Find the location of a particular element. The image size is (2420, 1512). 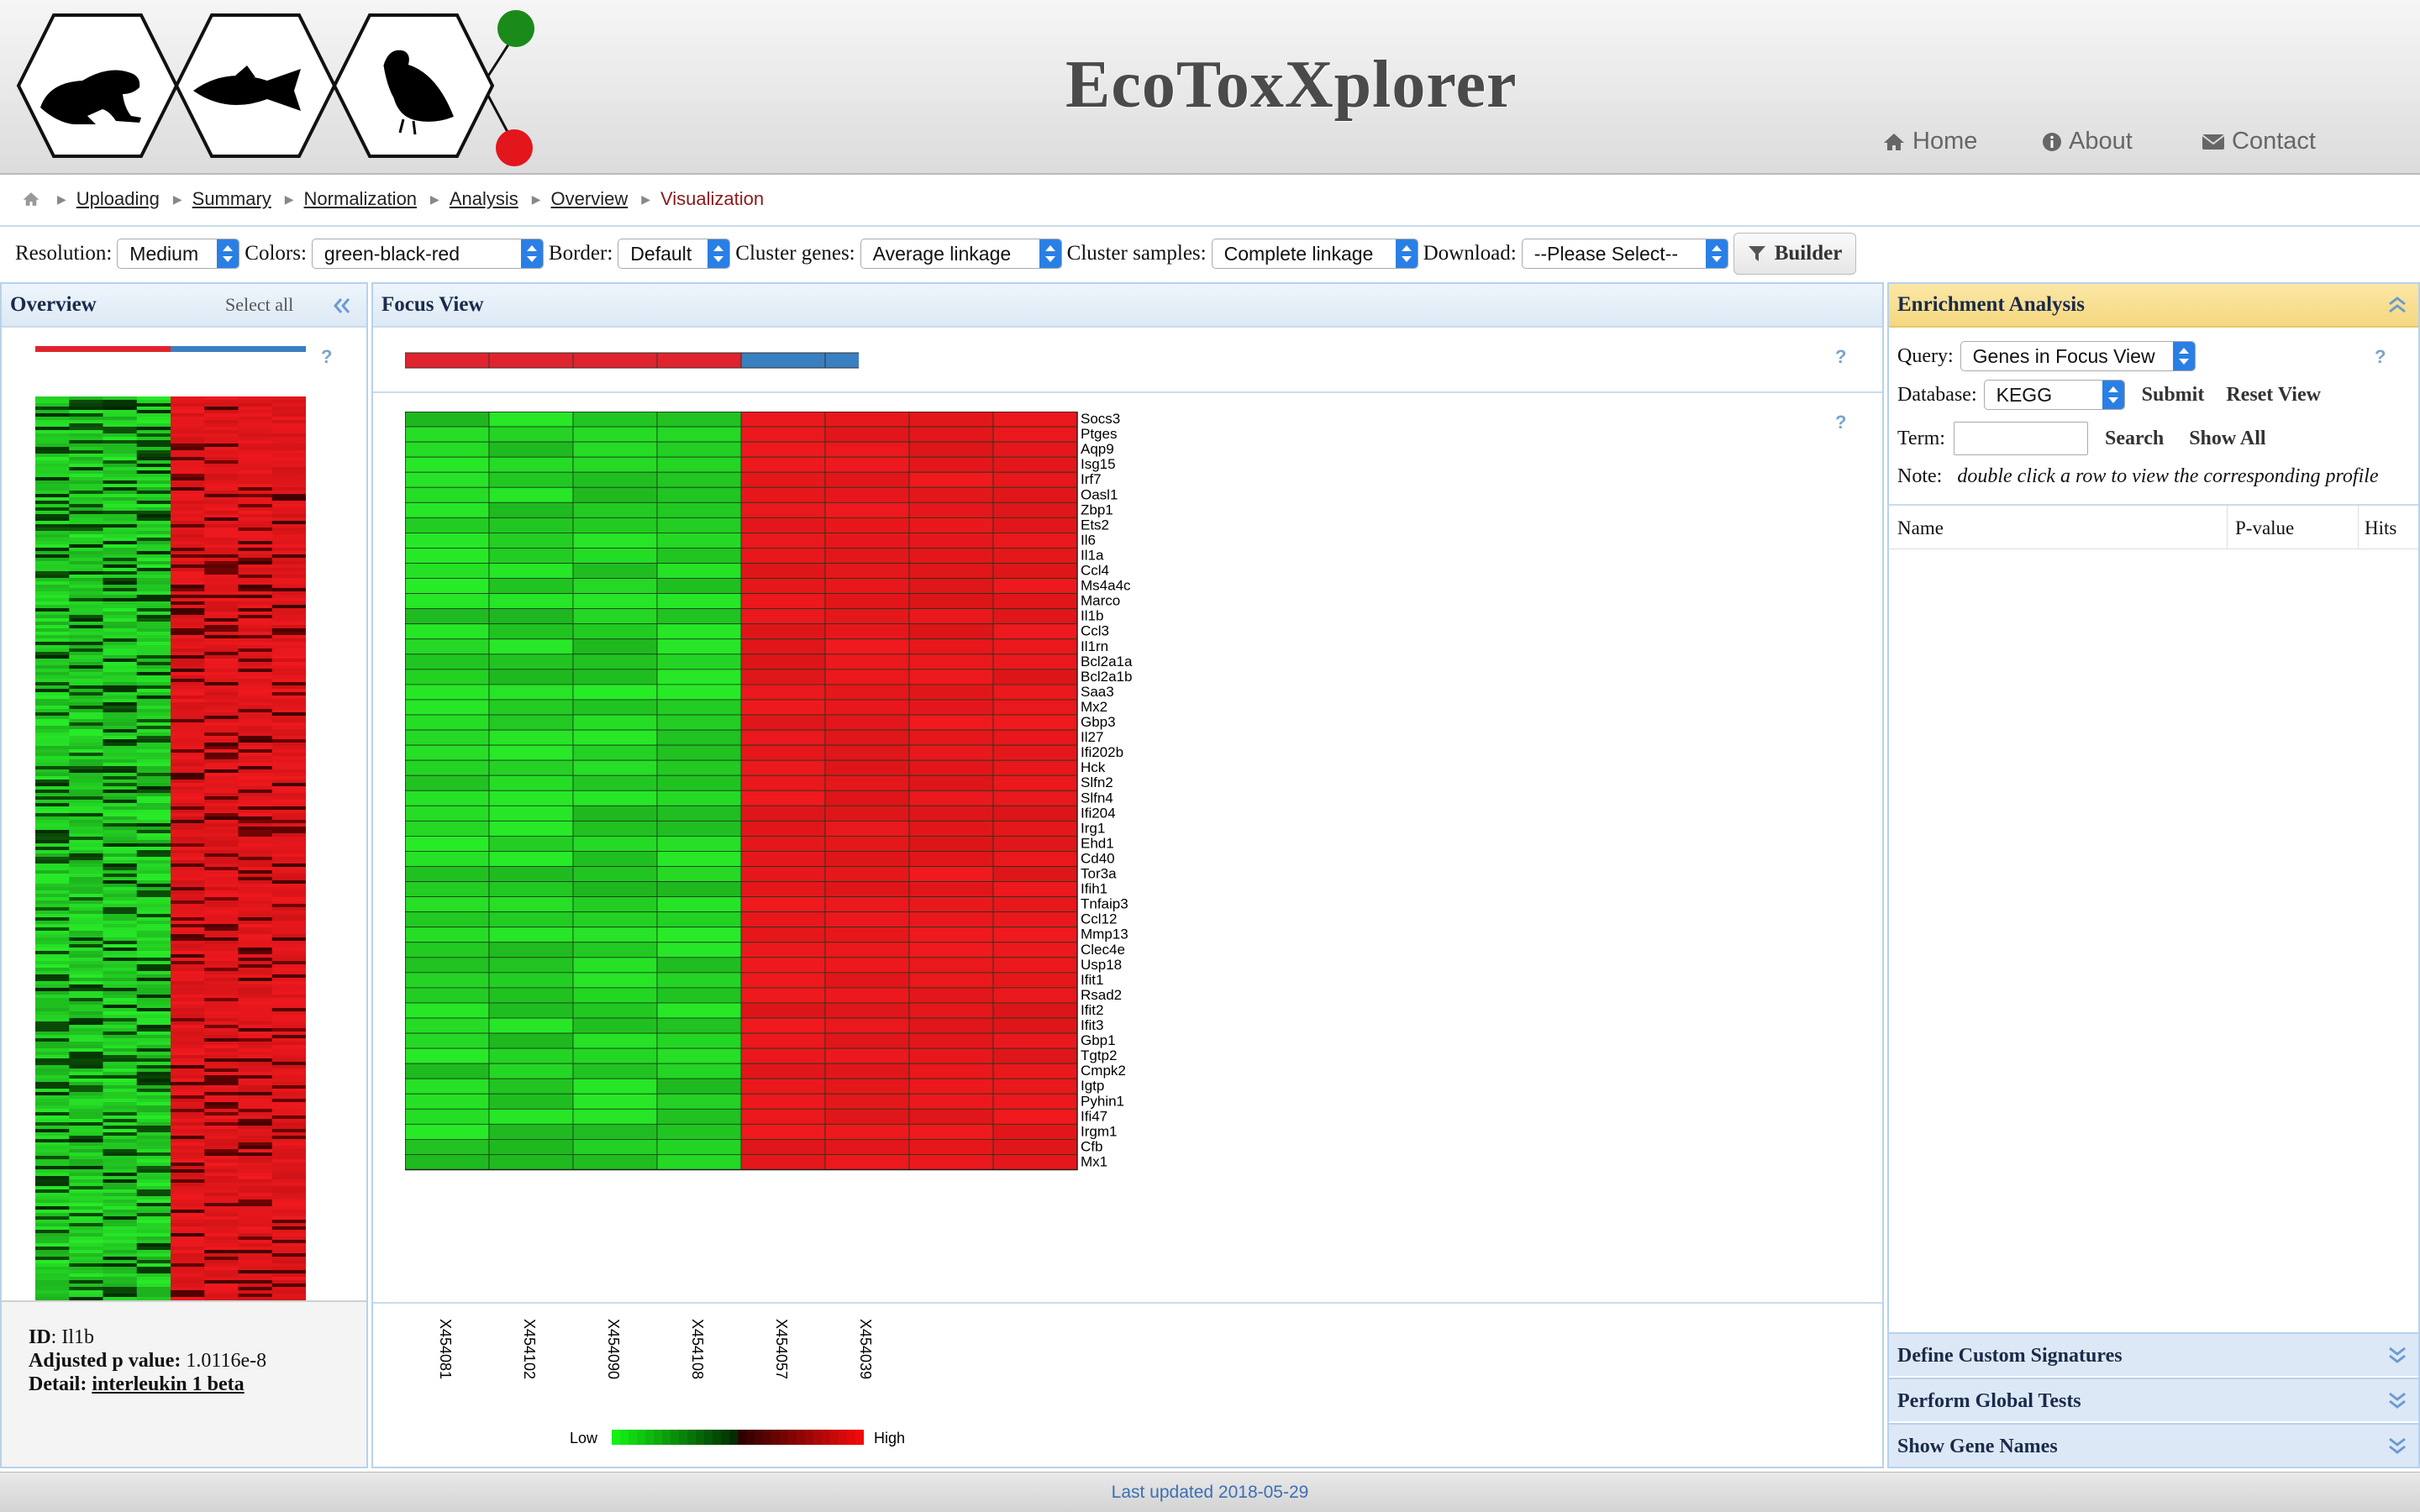

gene-label: Mx2 is located at coordinates (1094, 707).